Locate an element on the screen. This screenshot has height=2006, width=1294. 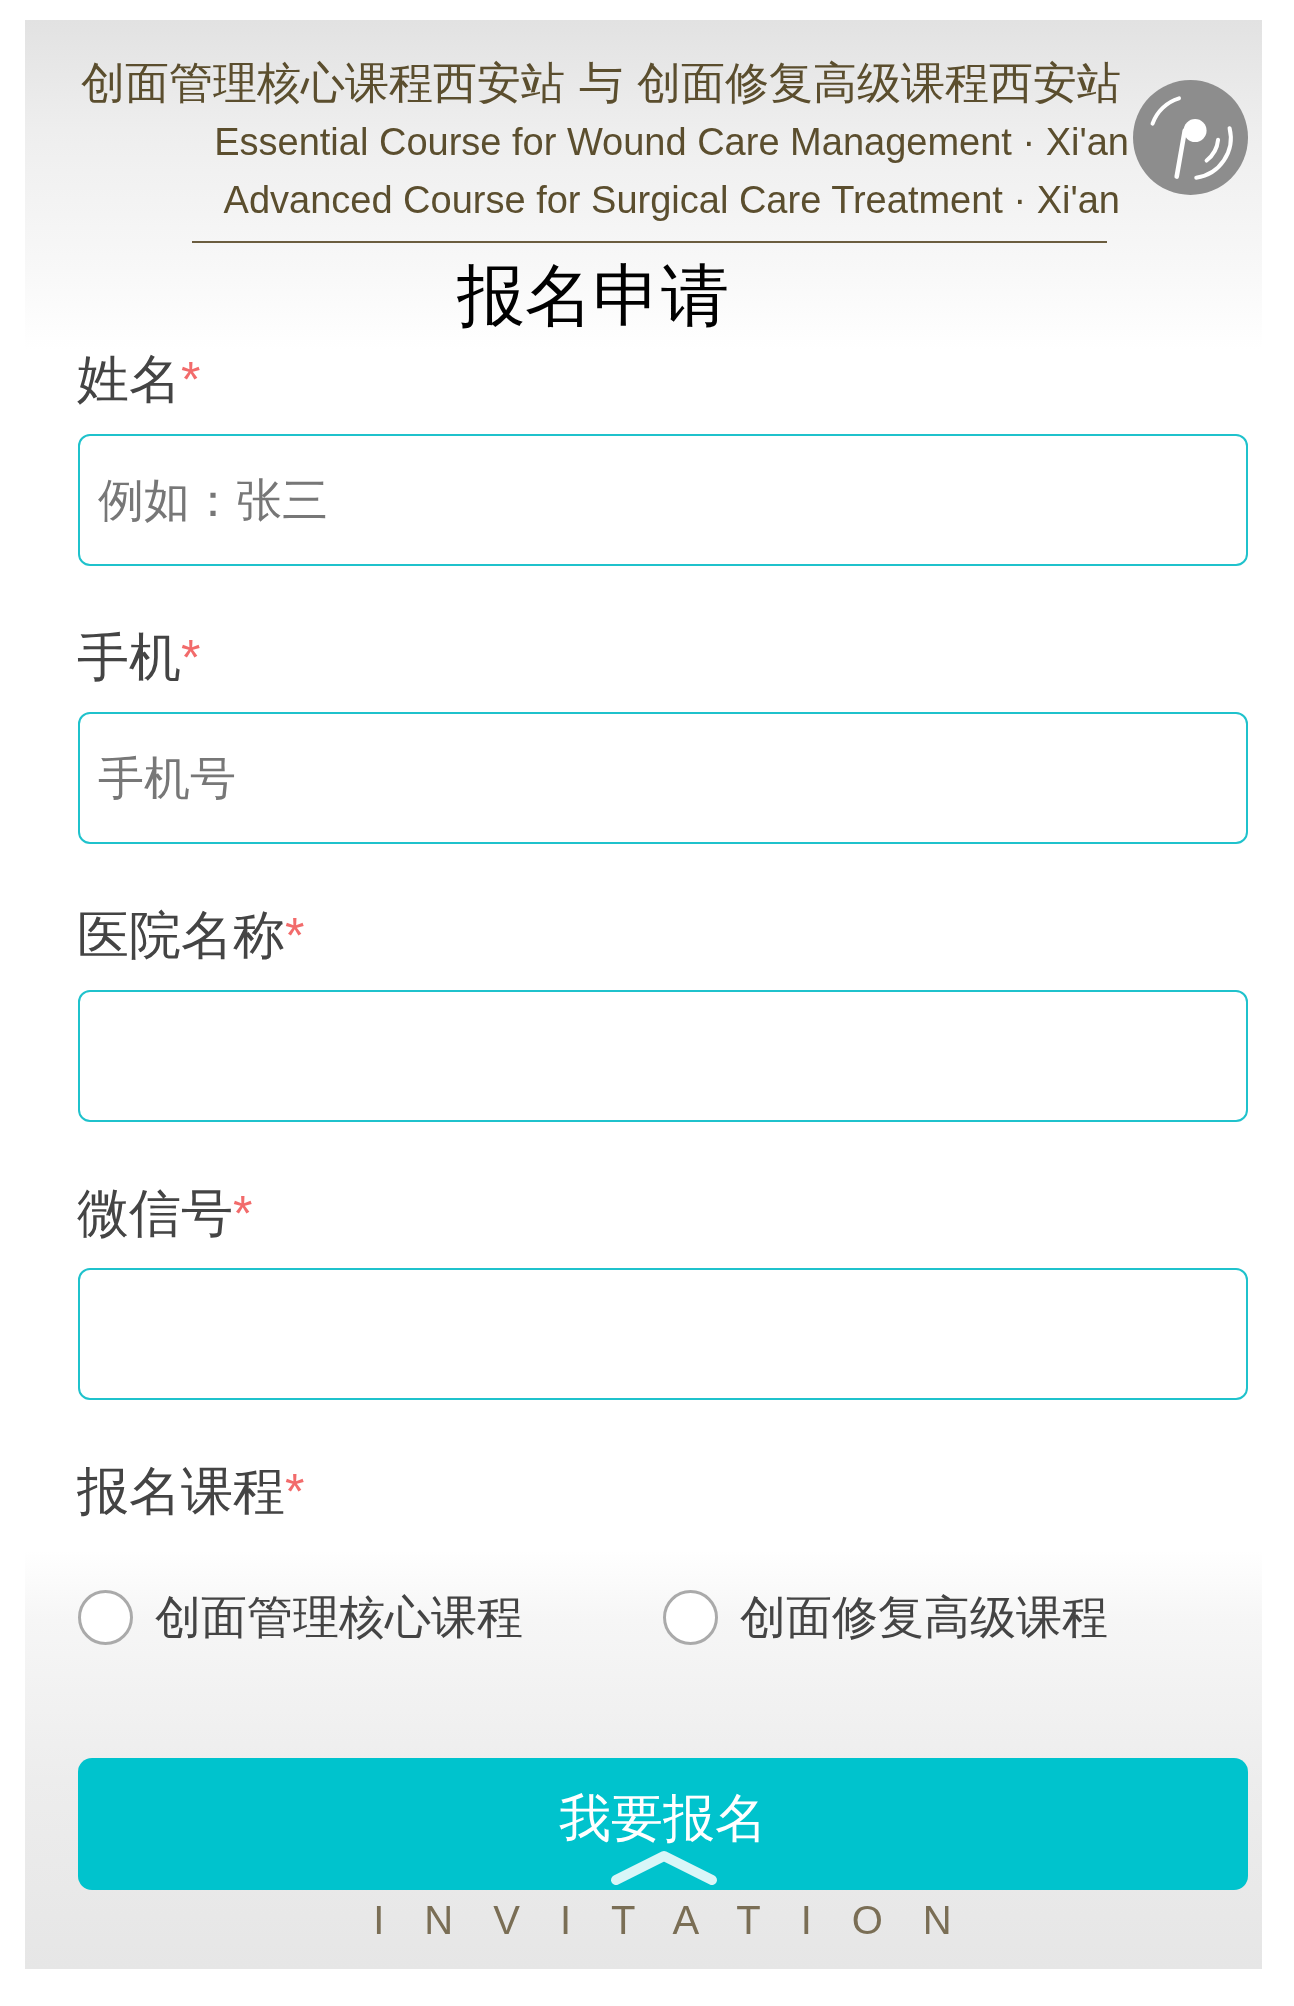
field-label: 报名课程 is located at coordinates (181, 1491).